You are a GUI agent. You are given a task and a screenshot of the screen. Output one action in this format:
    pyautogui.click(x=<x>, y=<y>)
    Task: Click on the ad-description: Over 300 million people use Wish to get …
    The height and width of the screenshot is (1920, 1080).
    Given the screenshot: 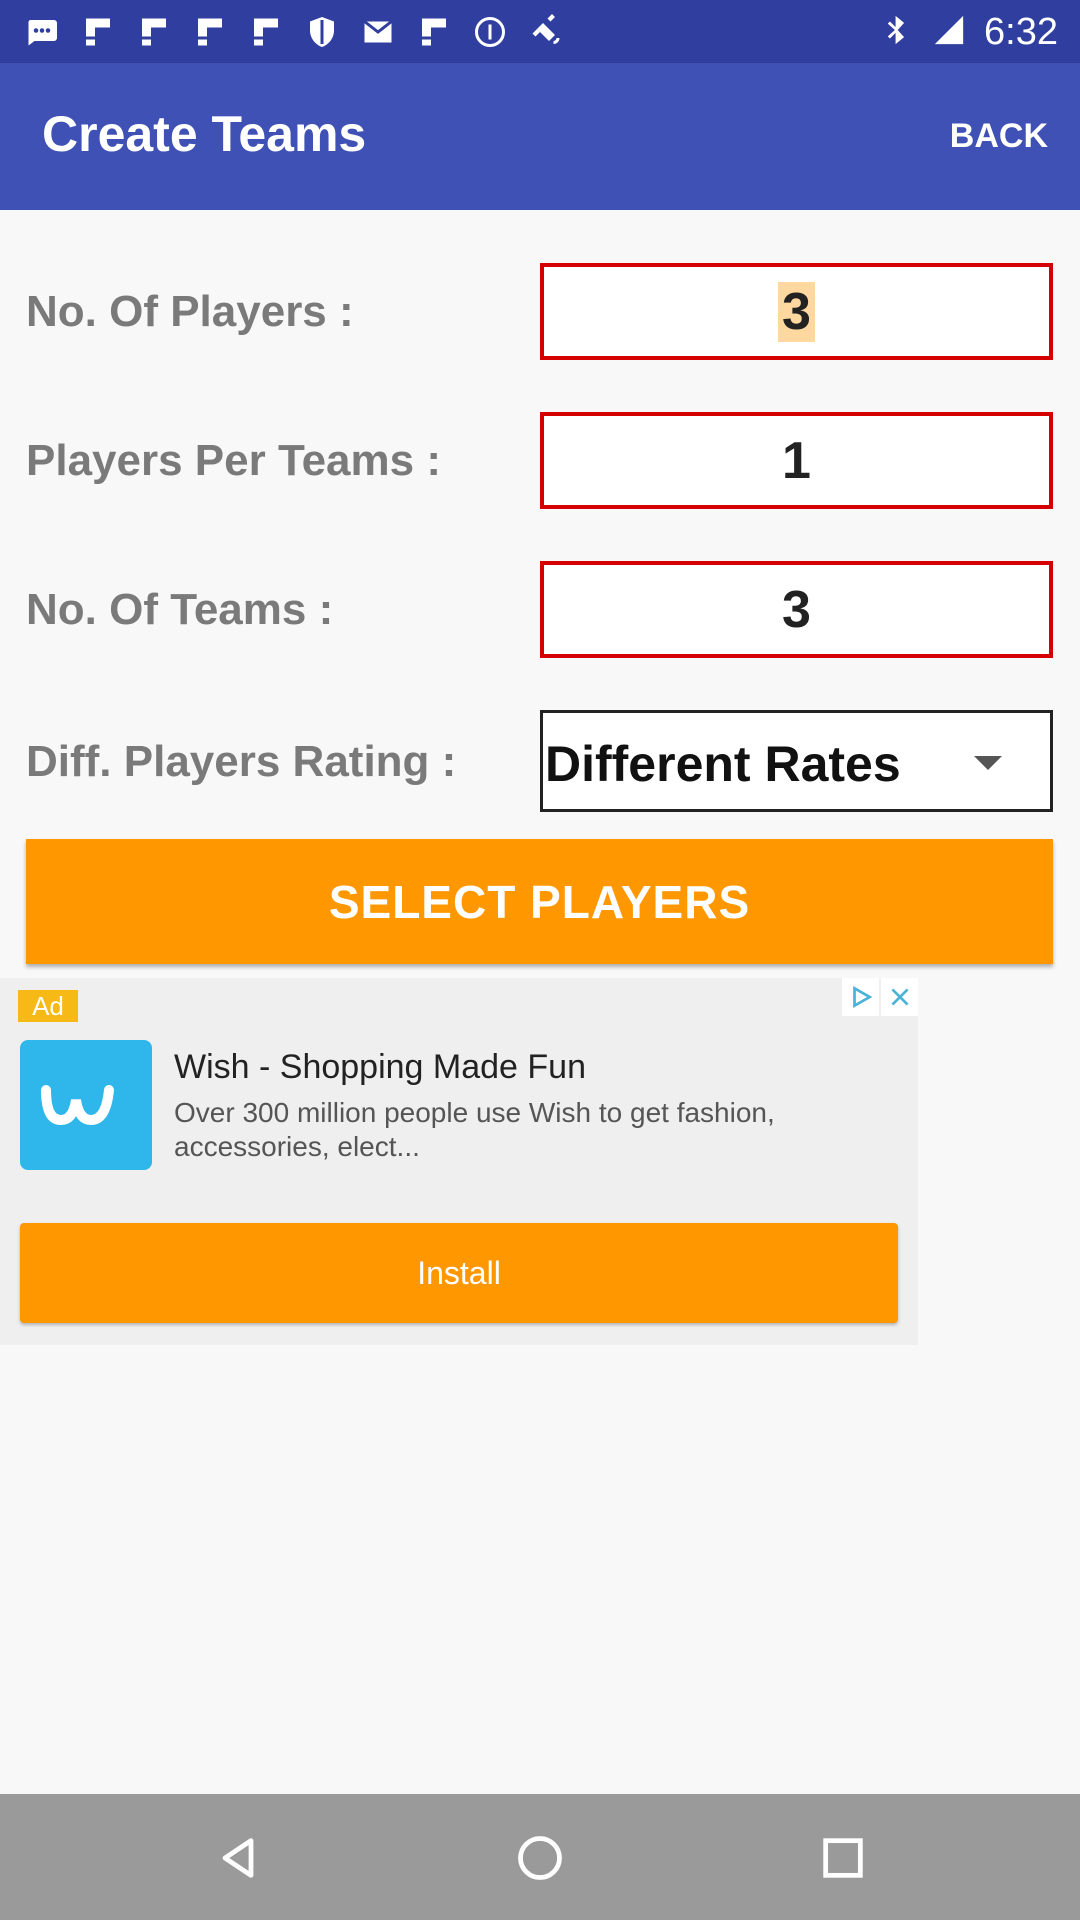 What is the action you would take?
    pyautogui.click(x=474, y=1129)
    